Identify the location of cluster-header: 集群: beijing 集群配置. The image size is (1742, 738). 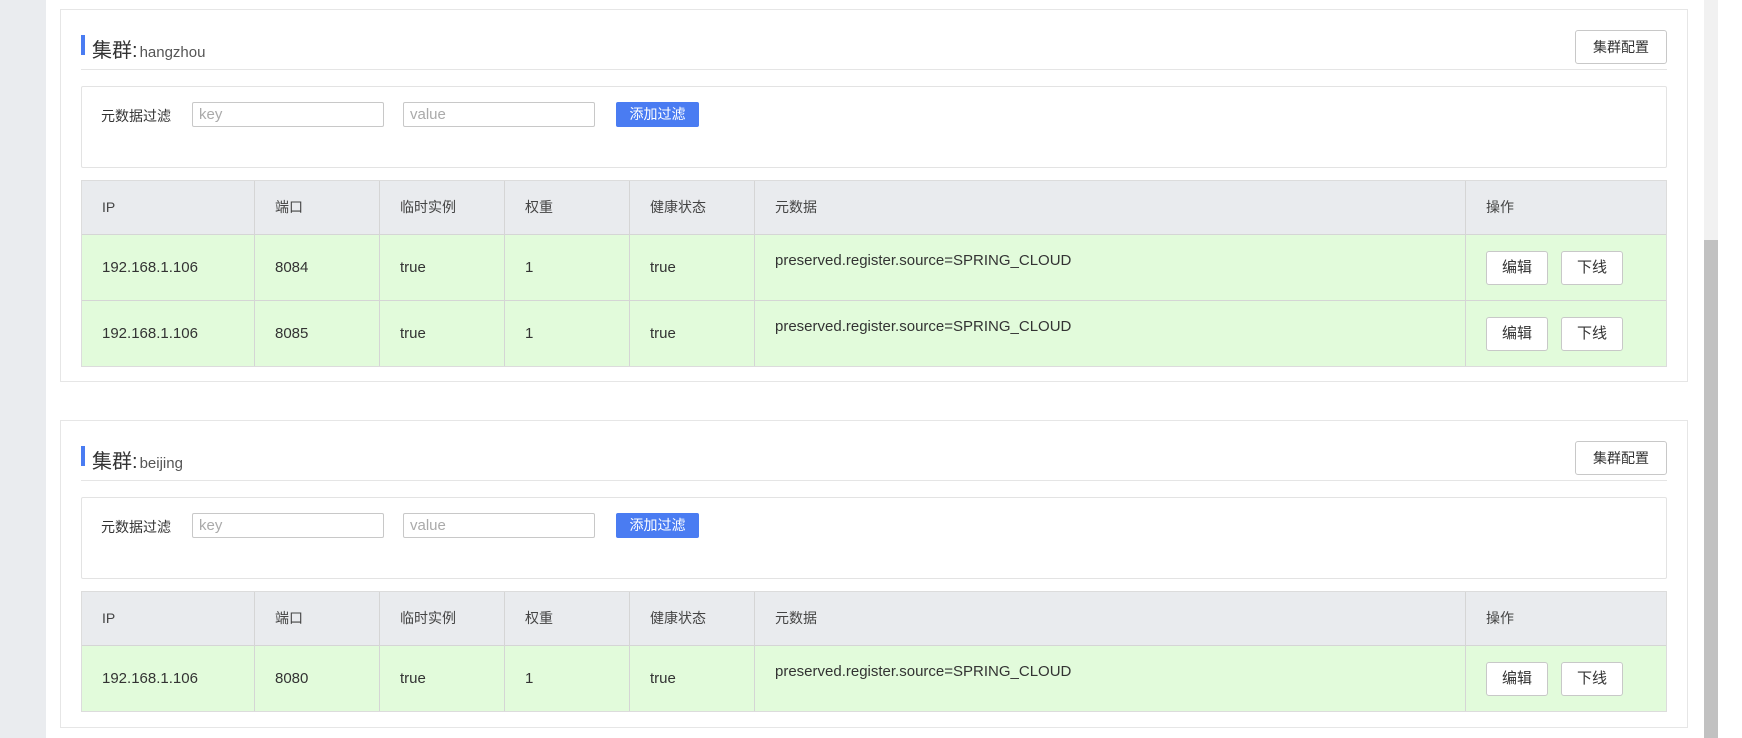
(874, 451).